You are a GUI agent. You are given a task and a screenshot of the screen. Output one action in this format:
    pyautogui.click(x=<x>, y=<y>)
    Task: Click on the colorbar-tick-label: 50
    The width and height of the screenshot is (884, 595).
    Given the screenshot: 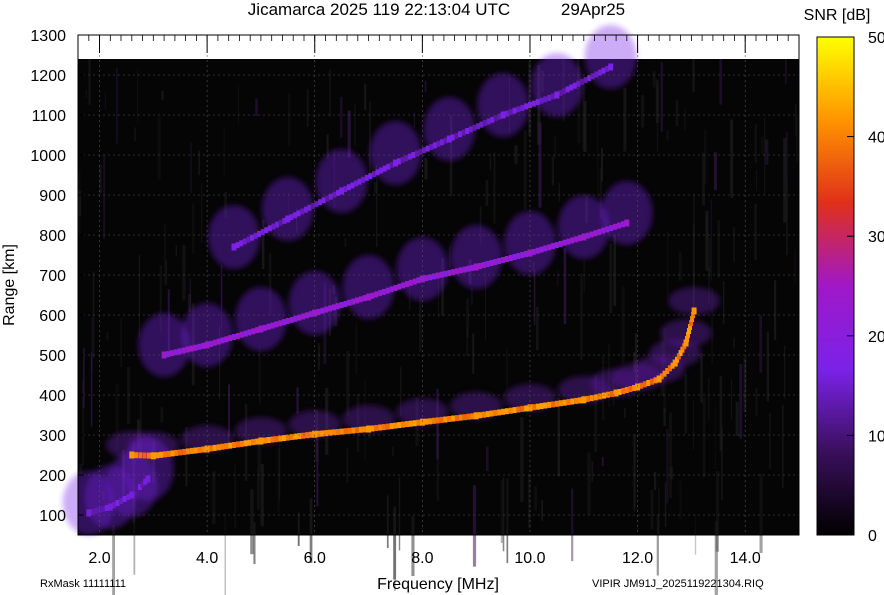 What is the action you would take?
    pyautogui.click(x=876, y=38)
    